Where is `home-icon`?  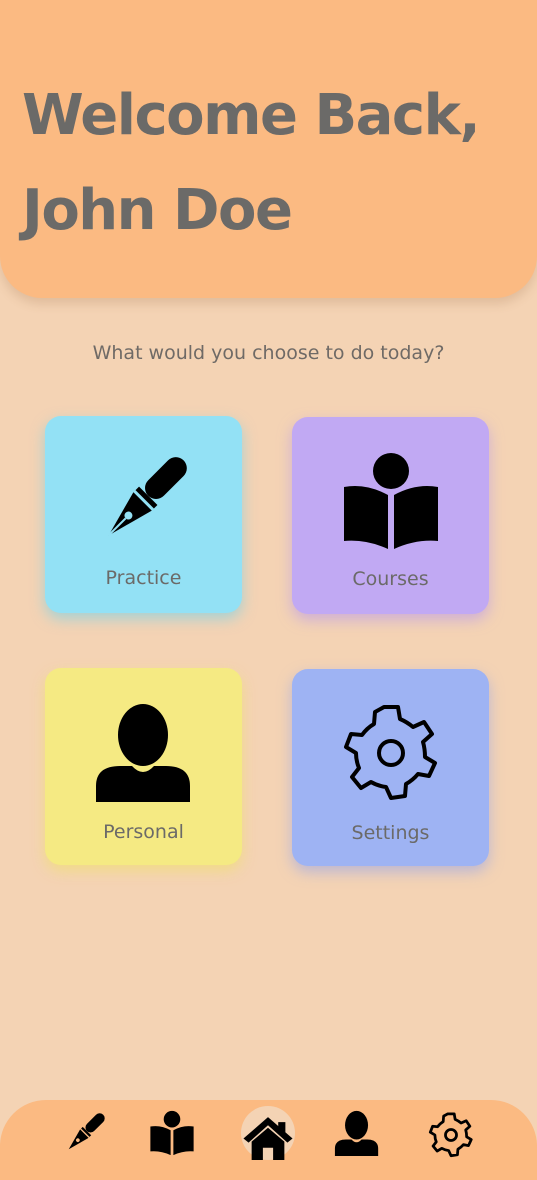 home-icon is located at coordinates (268, 1138).